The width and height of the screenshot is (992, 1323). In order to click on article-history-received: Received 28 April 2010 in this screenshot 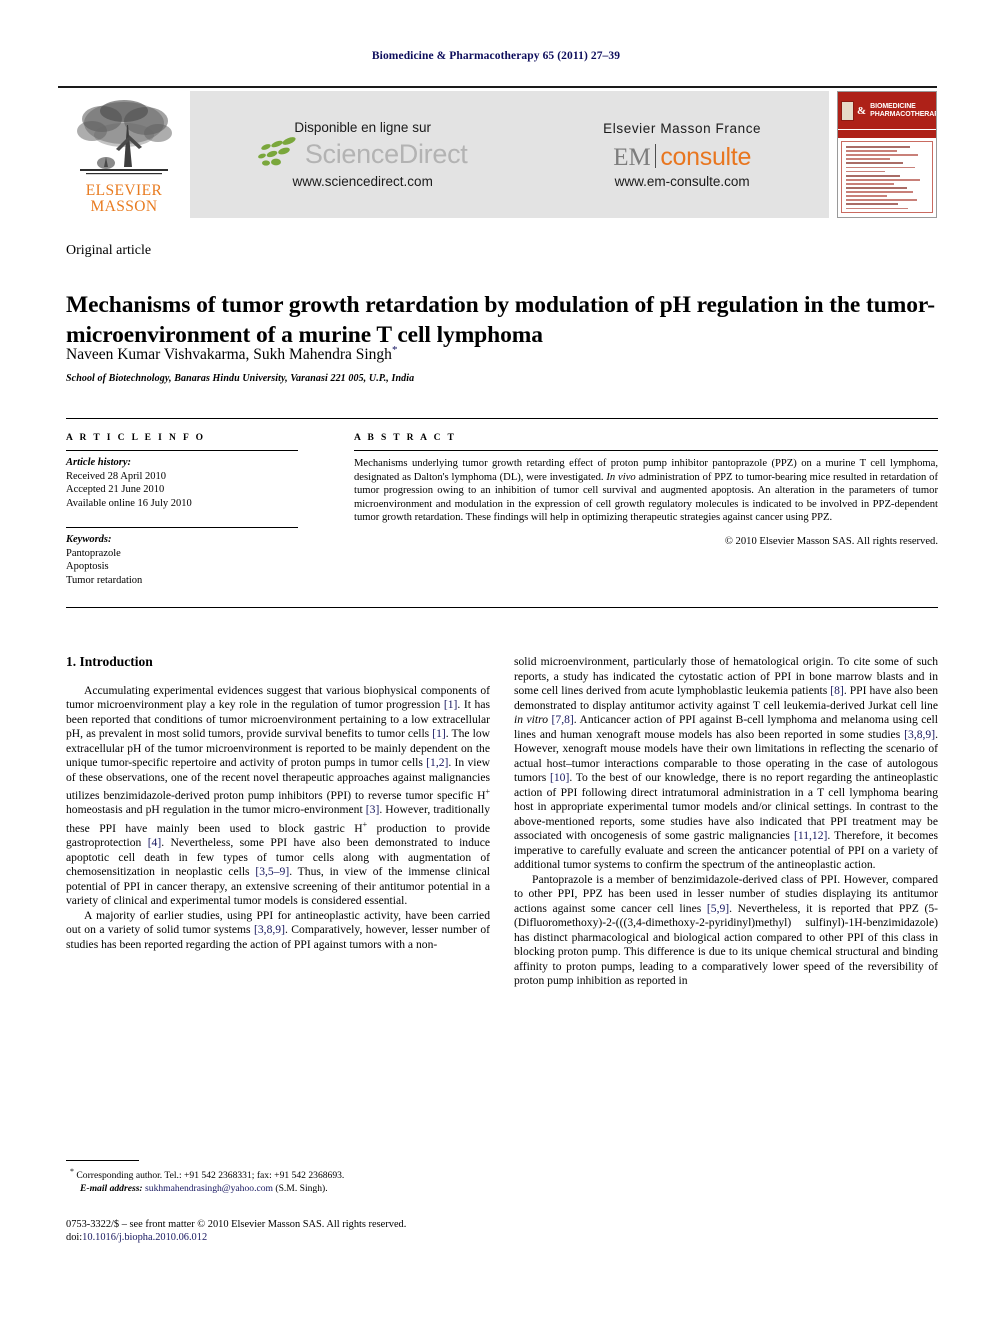, I will do `click(116, 476)`.